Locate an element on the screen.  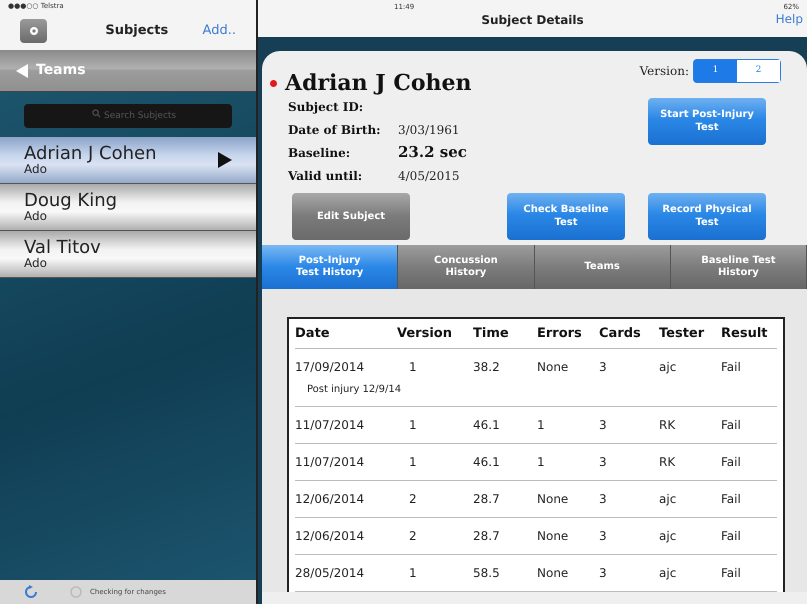
subject-item: Adrian J Cohen Ado is located at coordinates (128, 160).